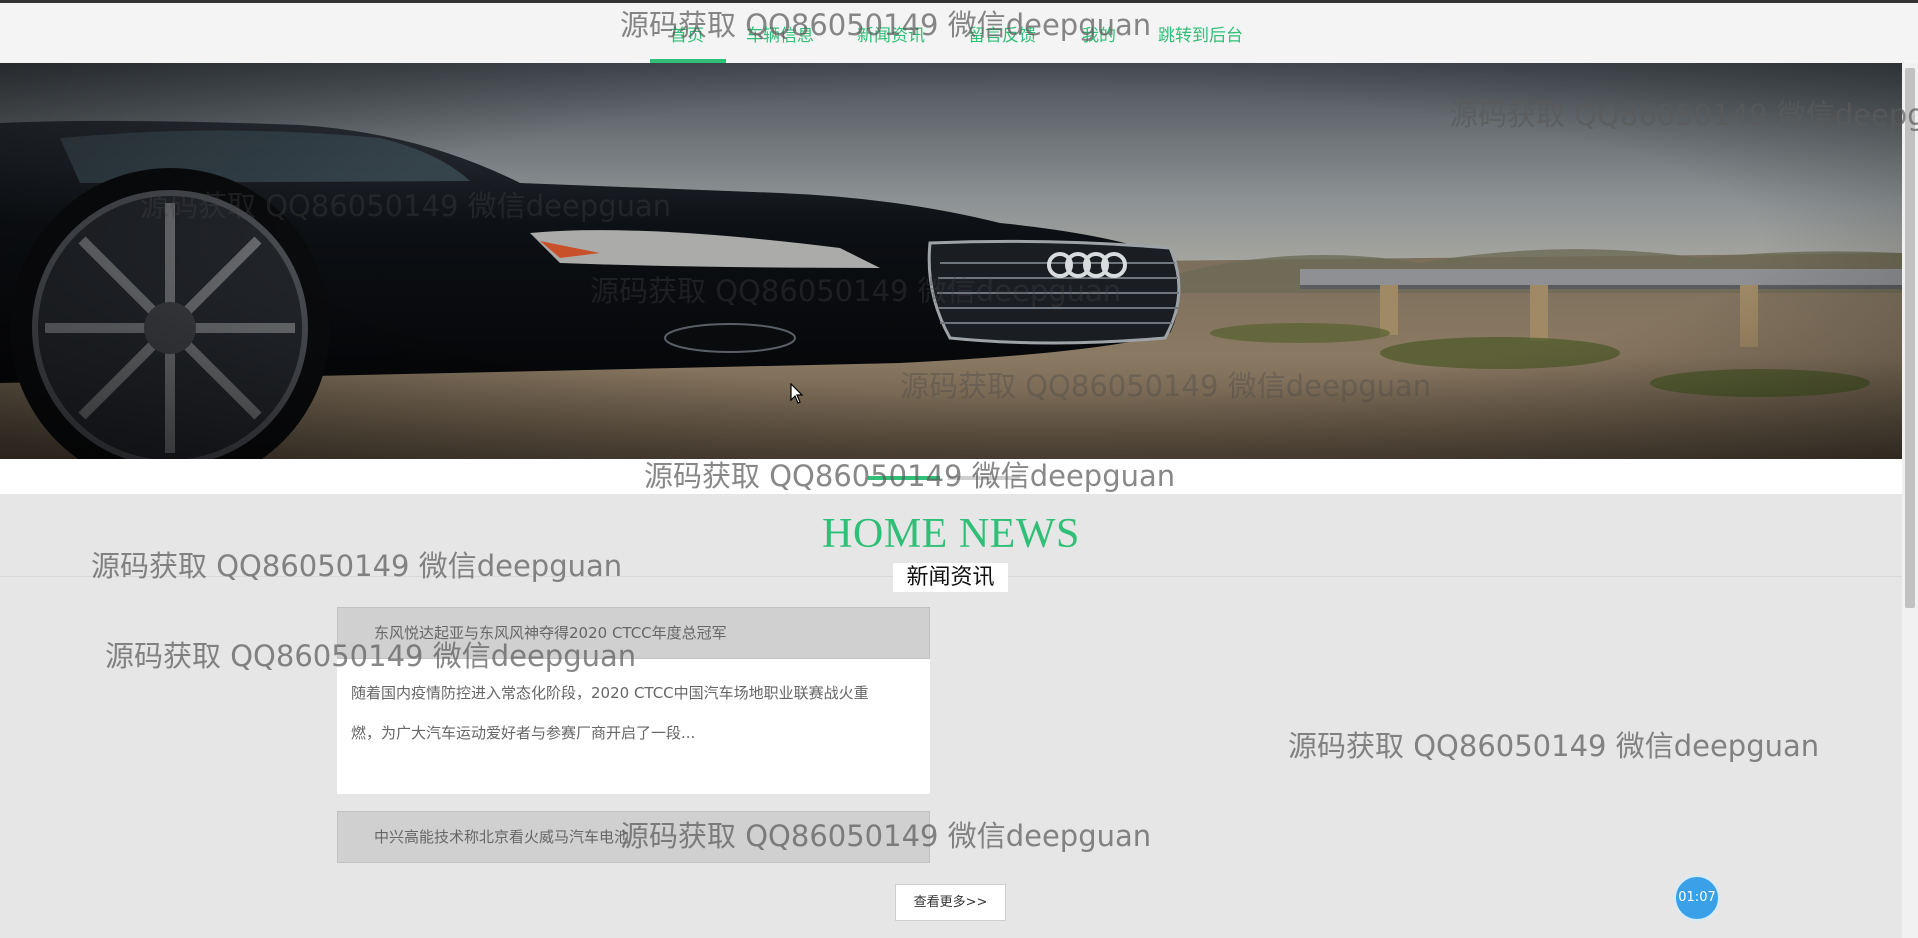 This screenshot has height=938, width=1918. Describe the element at coordinates (950, 577) in the screenshot. I see `section-subtitle: 新闻资讯` at that location.